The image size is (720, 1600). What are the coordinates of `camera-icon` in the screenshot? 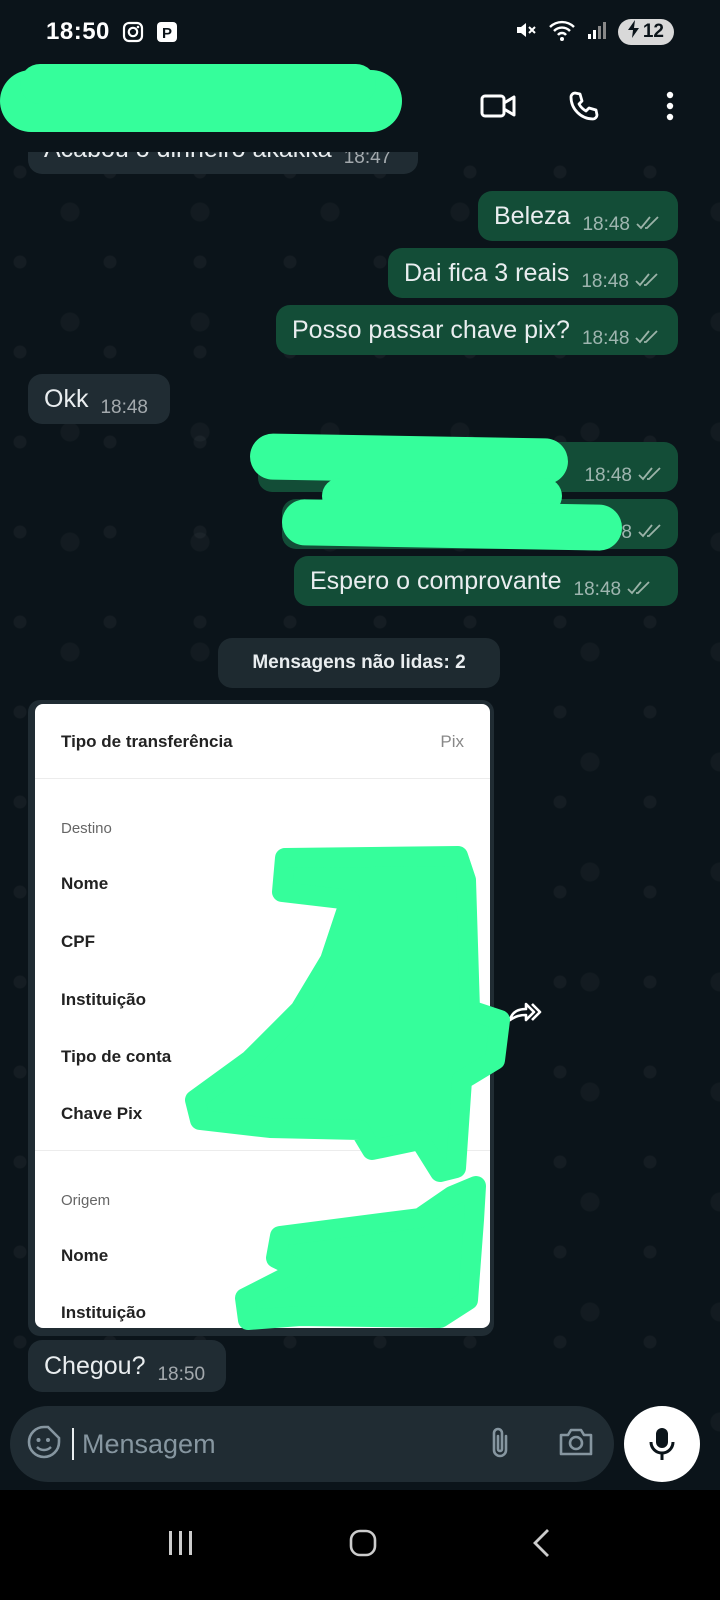 It's located at (576, 1441).